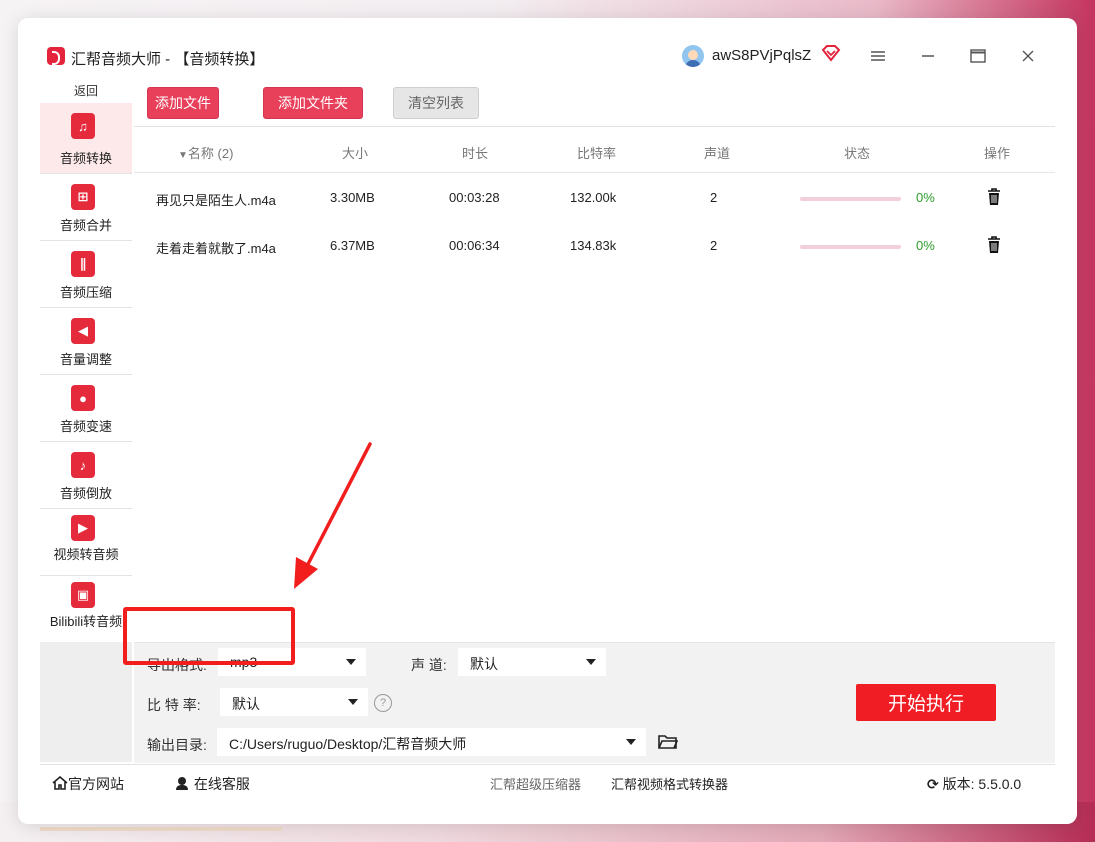  What do you see at coordinates (83, 264) in the screenshot?
I see `audio-compress-icon: ∥` at bounding box center [83, 264].